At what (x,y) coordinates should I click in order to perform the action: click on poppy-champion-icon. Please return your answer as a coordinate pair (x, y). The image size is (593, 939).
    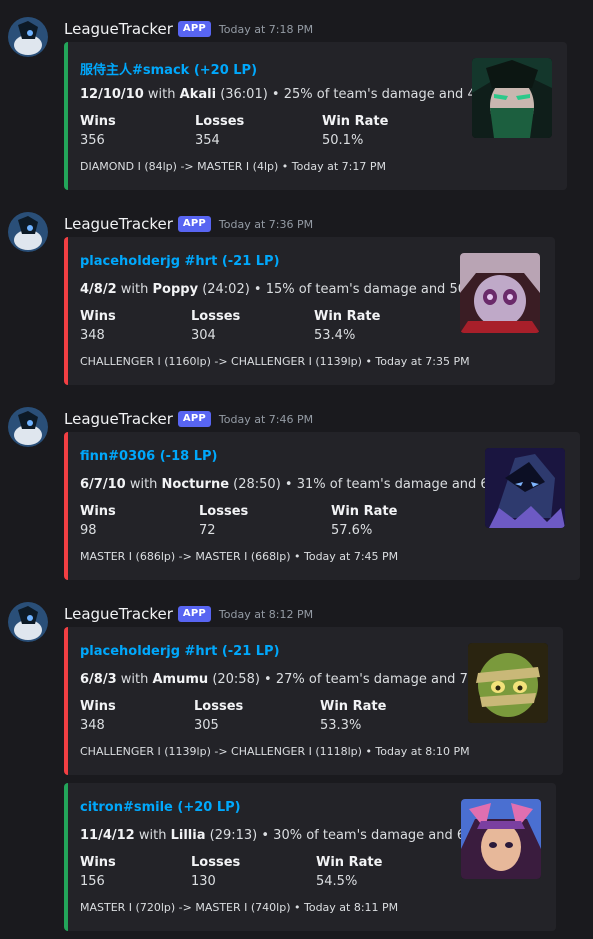
    Looking at the image, I should click on (500, 293).